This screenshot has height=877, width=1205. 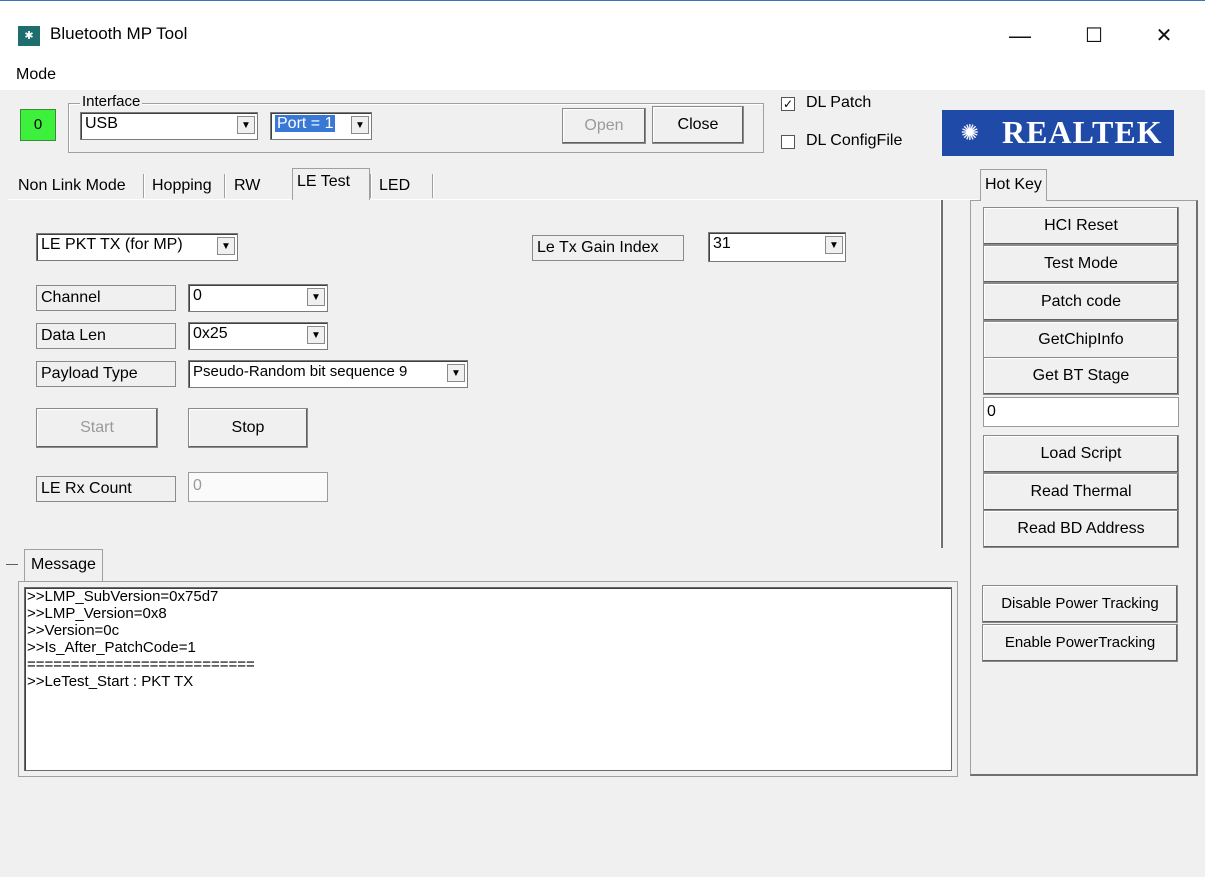 What do you see at coordinates (97, 428) in the screenshot?
I see `start-button: Start` at bounding box center [97, 428].